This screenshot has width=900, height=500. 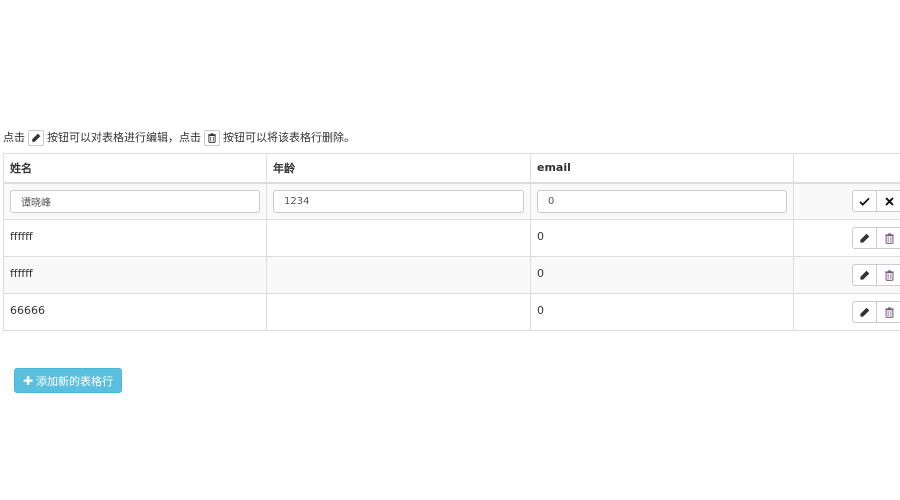 What do you see at coordinates (14, 137) in the screenshot?
I see `hint-part1: 点击` at bounding box center [14, 137].